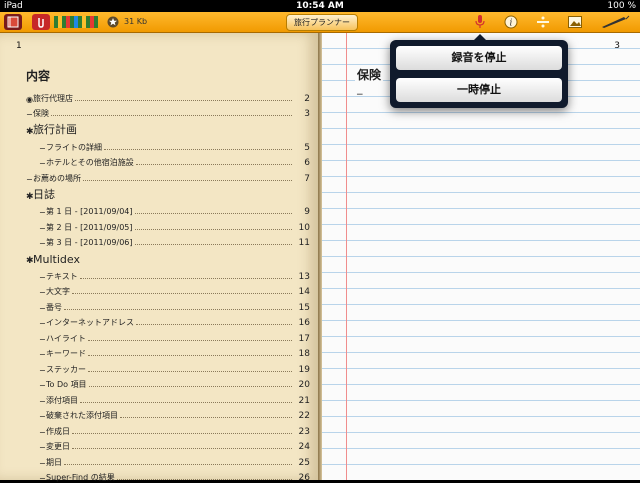  What do you see at coordinates (168, 398) in the screenshot?
I see `toc-entry: −添付項目21` at bounding box center [168, 398].